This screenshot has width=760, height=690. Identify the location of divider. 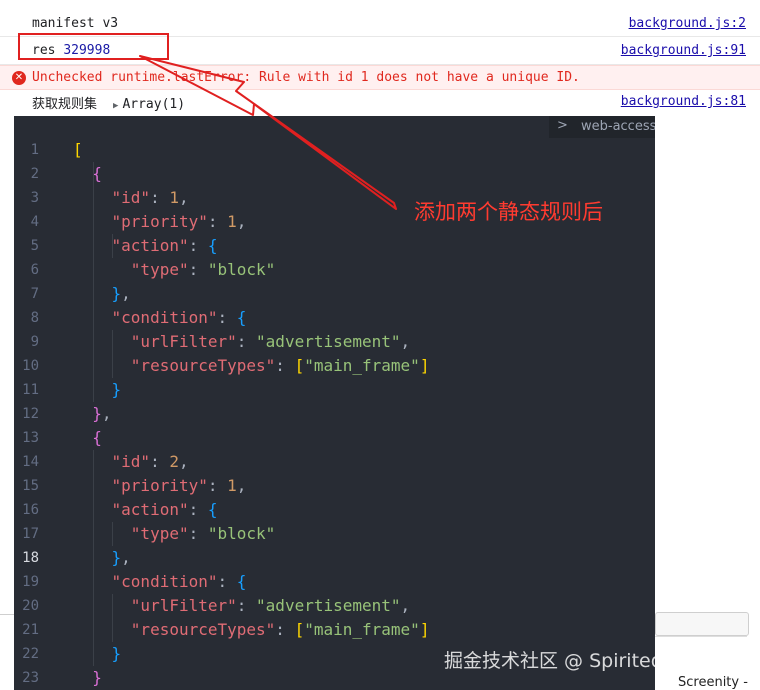
(7, 614).